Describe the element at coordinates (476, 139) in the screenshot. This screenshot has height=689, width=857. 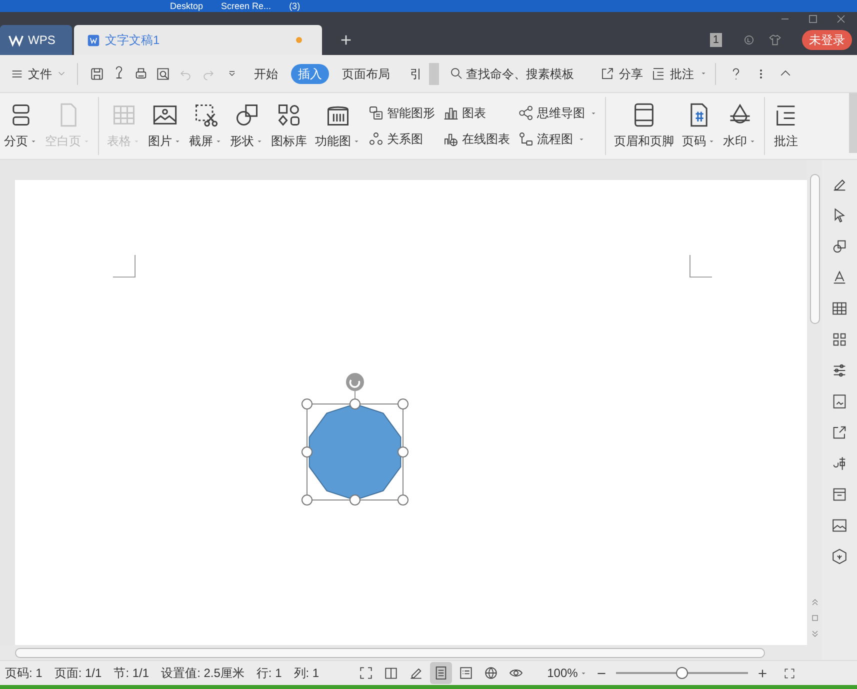
I see `ribbon-button: 在线图表` at that location.